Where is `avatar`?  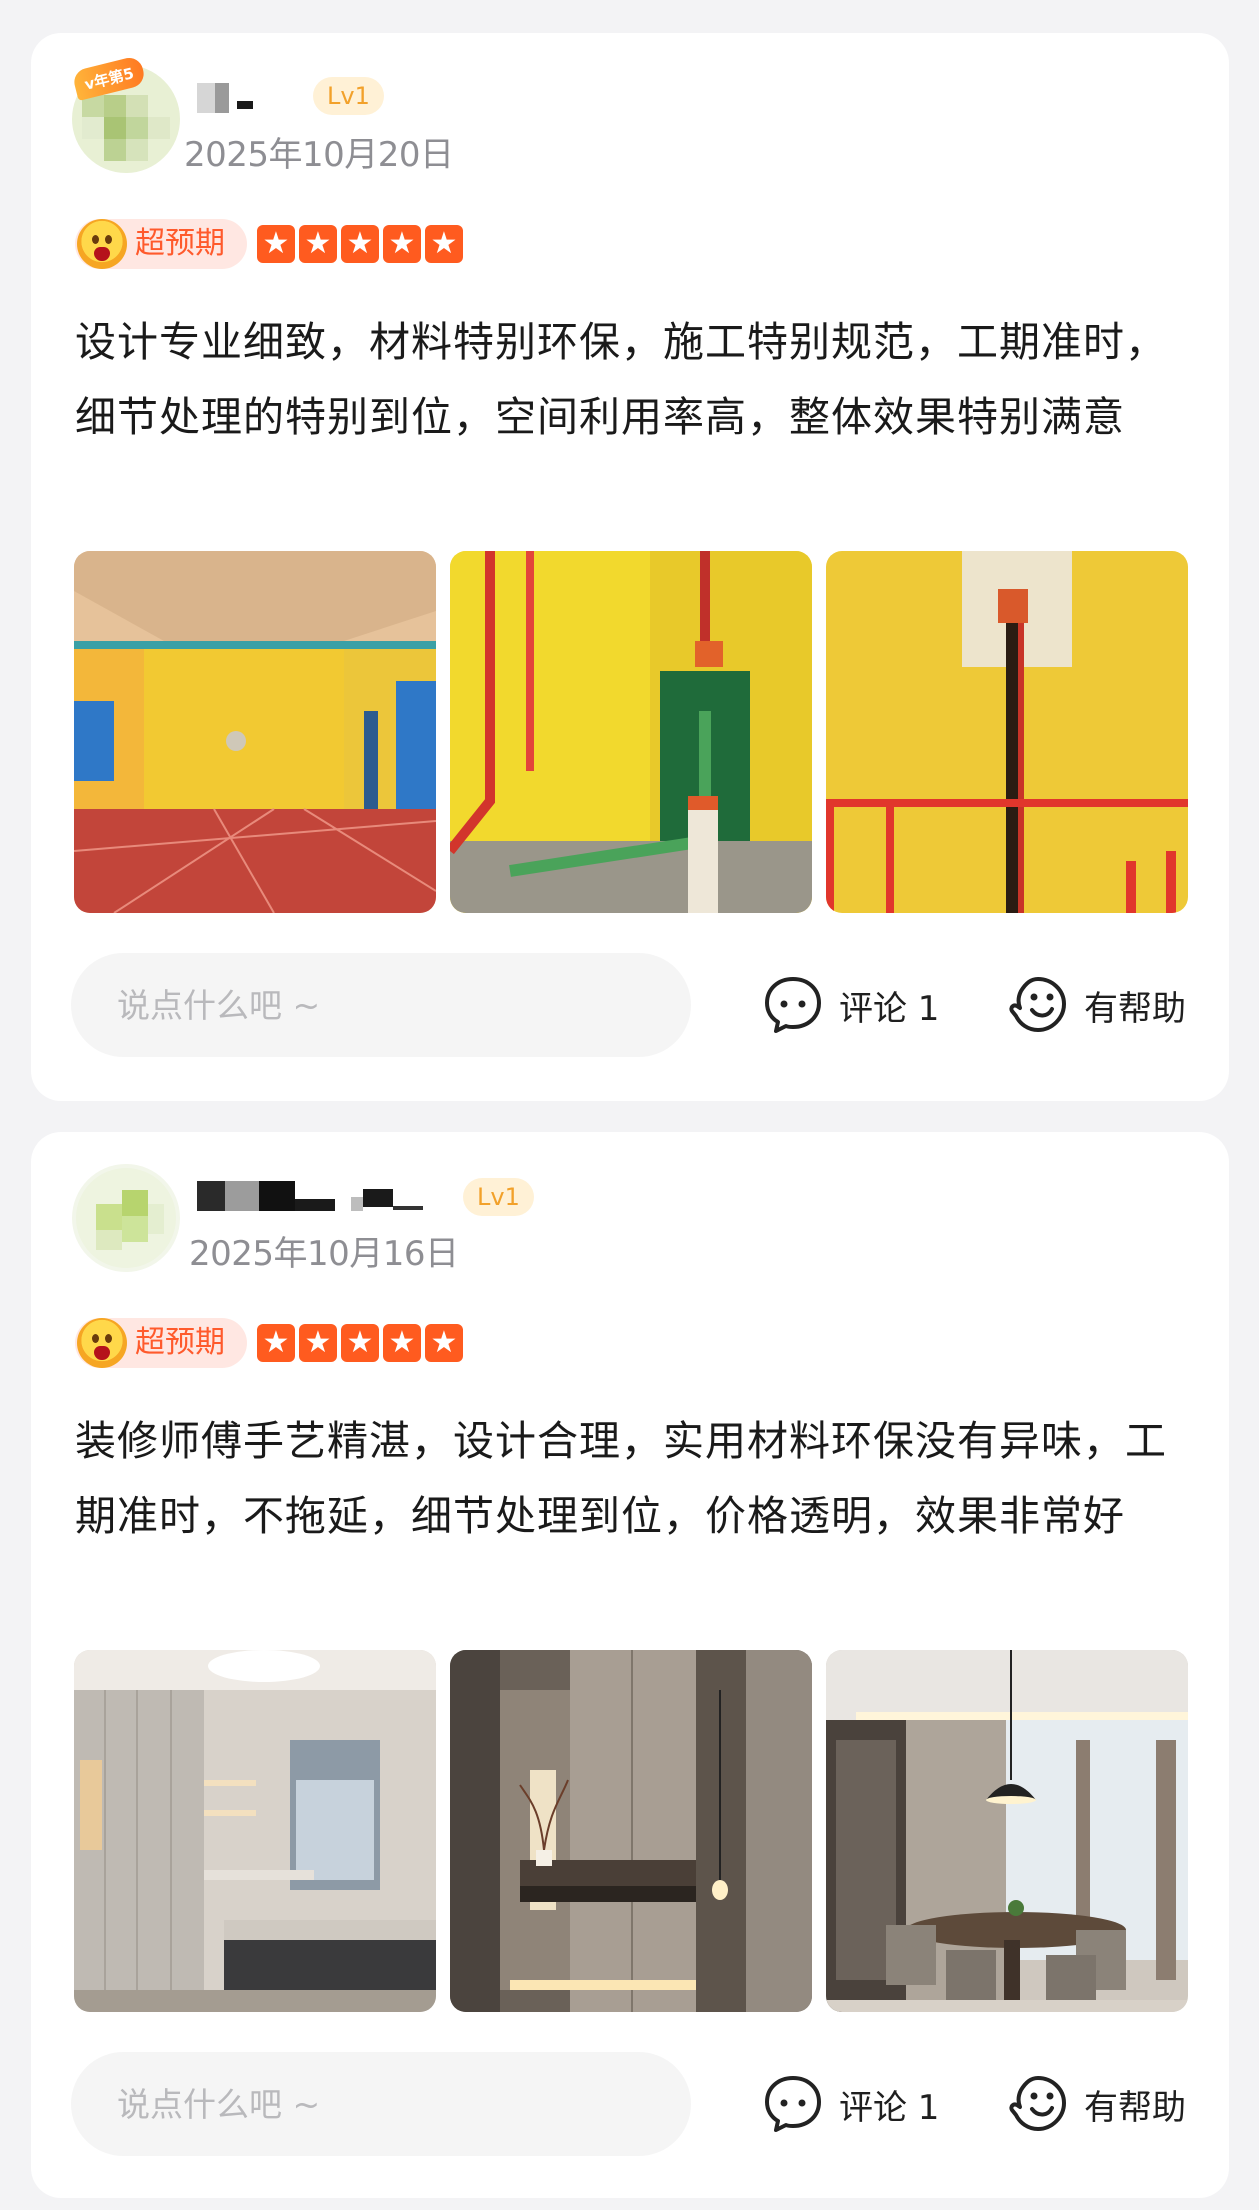 avatar is located at coordinates (126, 1218).